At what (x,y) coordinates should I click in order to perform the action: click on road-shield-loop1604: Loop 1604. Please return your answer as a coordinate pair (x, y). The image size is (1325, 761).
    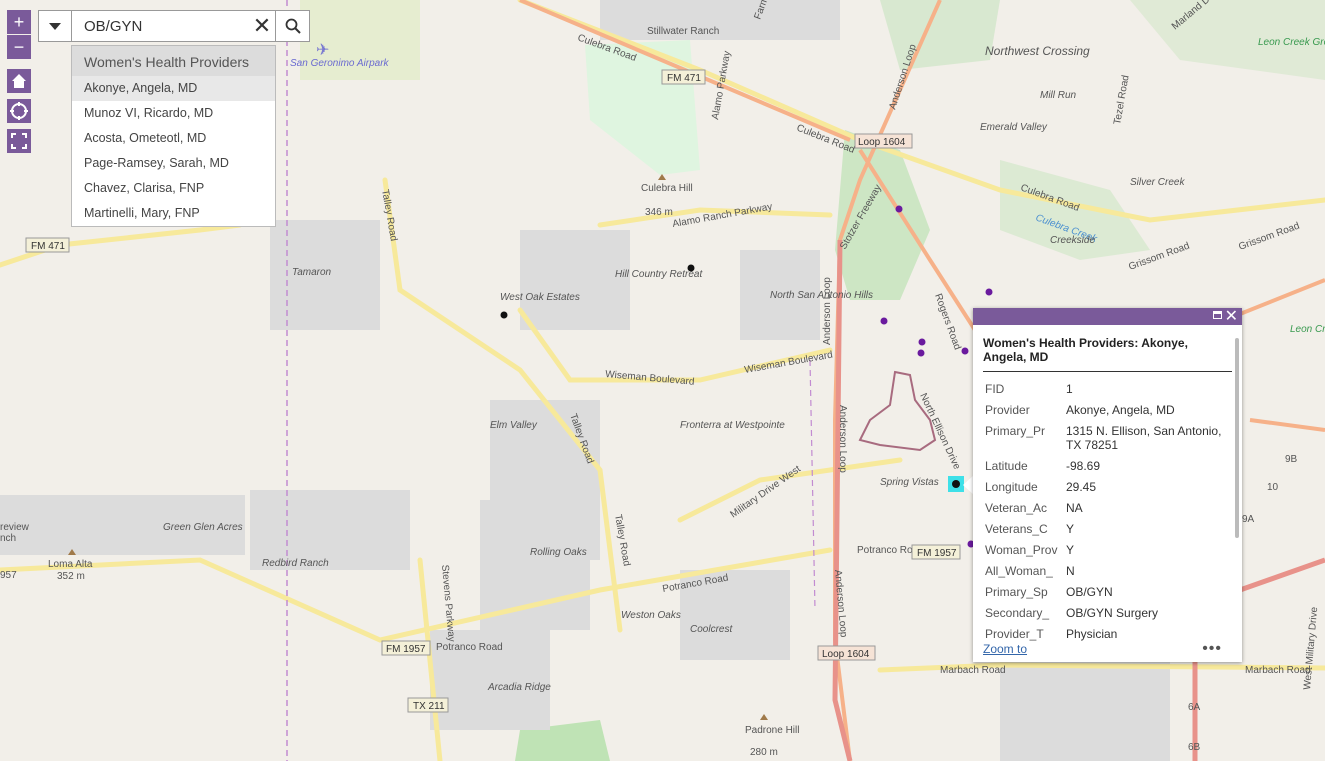
    Looking at the image, I should click on (846, 654).